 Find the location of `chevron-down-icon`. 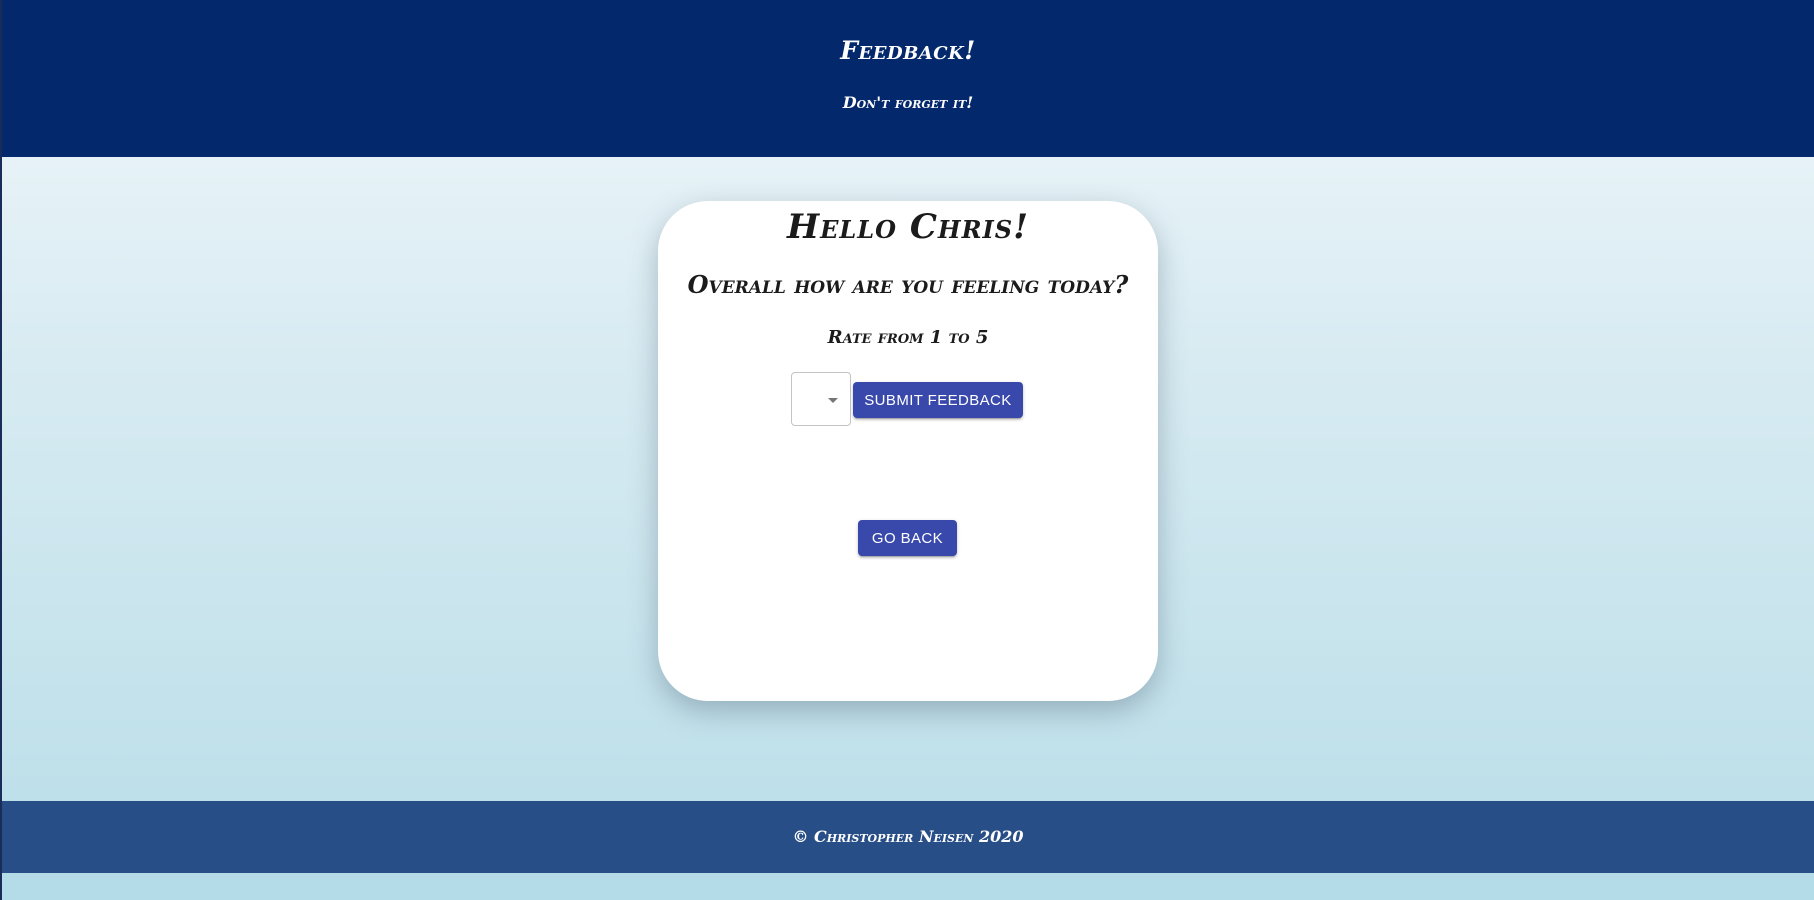

chevron-down-icon is located at coordinates (833, 400).